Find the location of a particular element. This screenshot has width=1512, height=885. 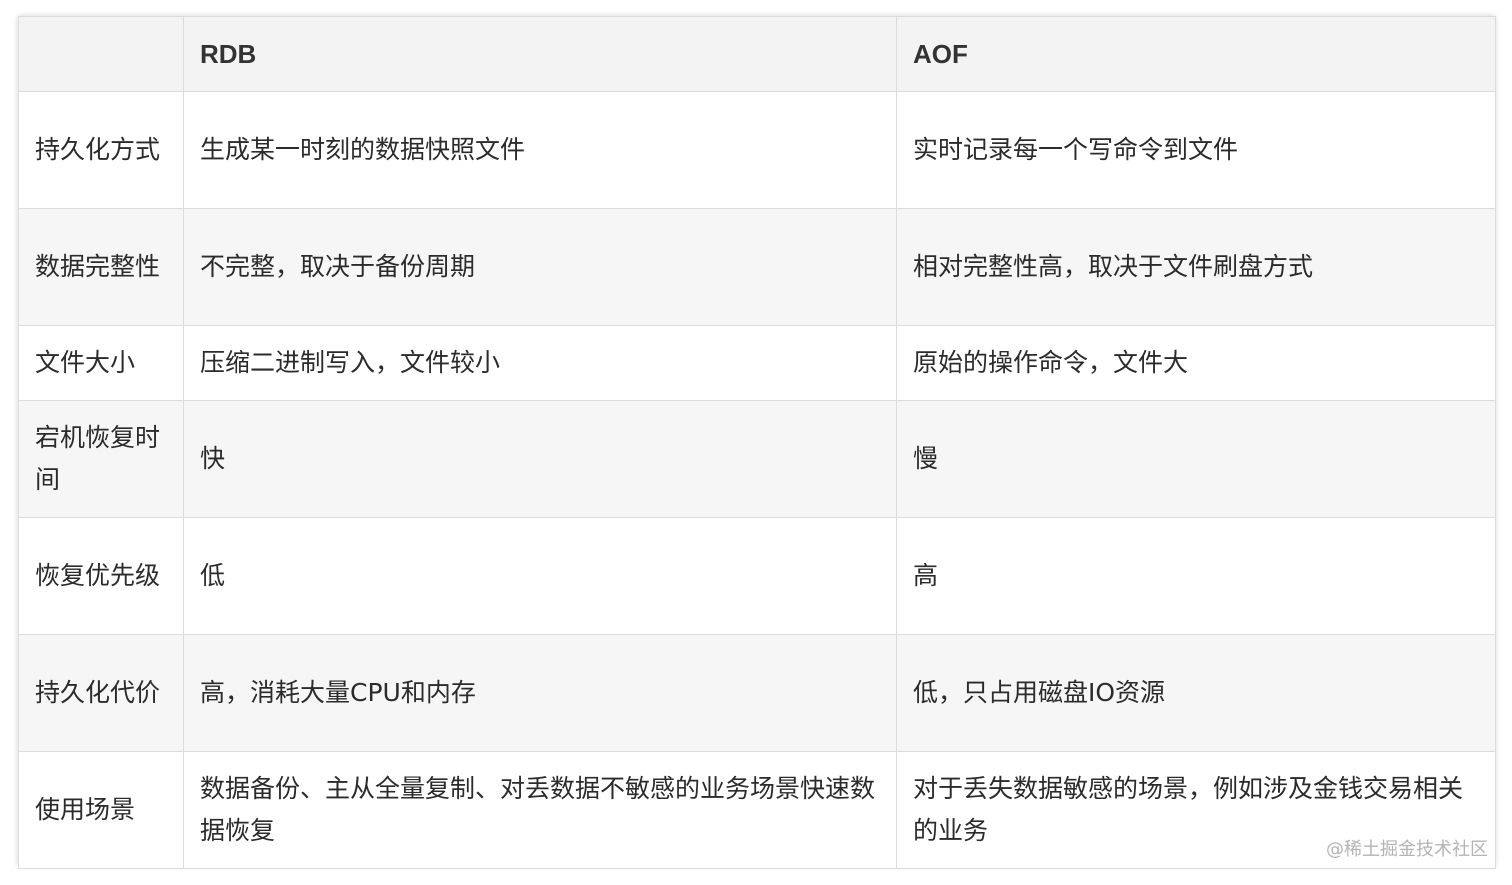

table-header-row: RDB AOF is located at coordinates (757, 54).